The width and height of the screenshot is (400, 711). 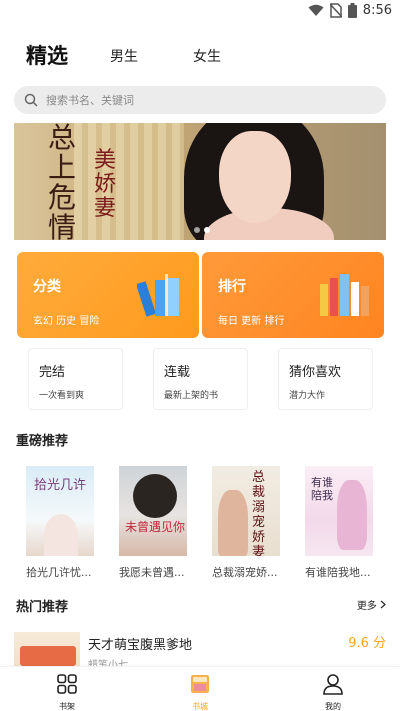 What do you see at coordinates (155, 527) in the screenshot?
I see `book-cover-title: 未曾遇见你` at bounding box center [155, 527].